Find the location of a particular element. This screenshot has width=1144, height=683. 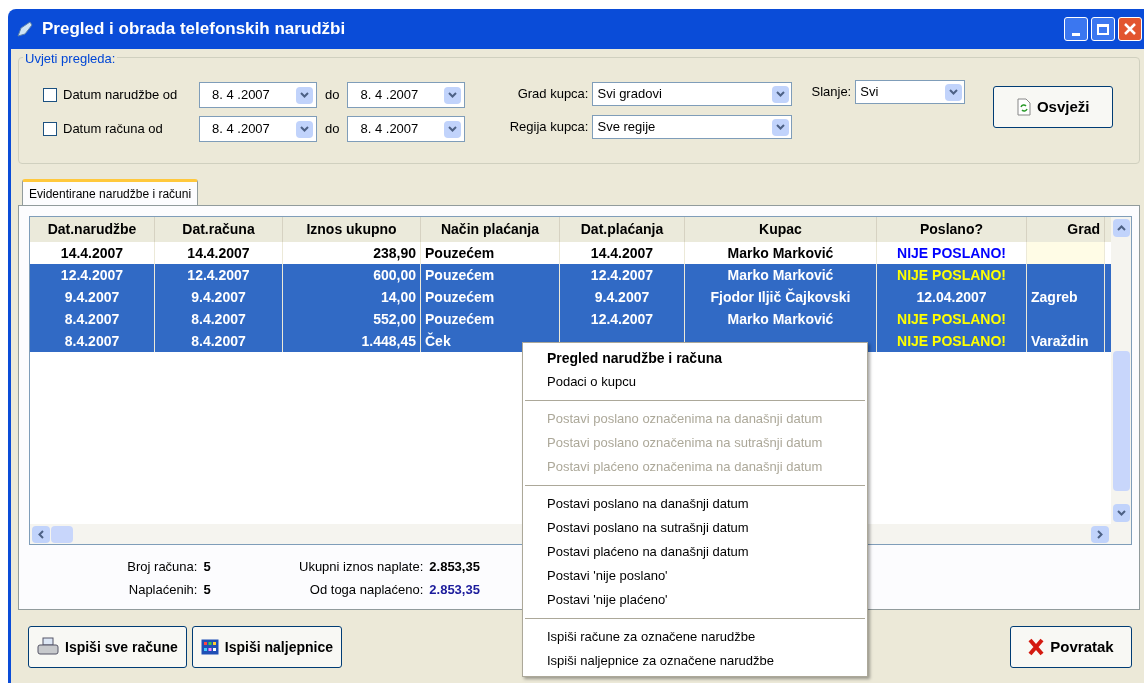

table-cell: NIJE POSLANO! is located at coordinates (952, 341).